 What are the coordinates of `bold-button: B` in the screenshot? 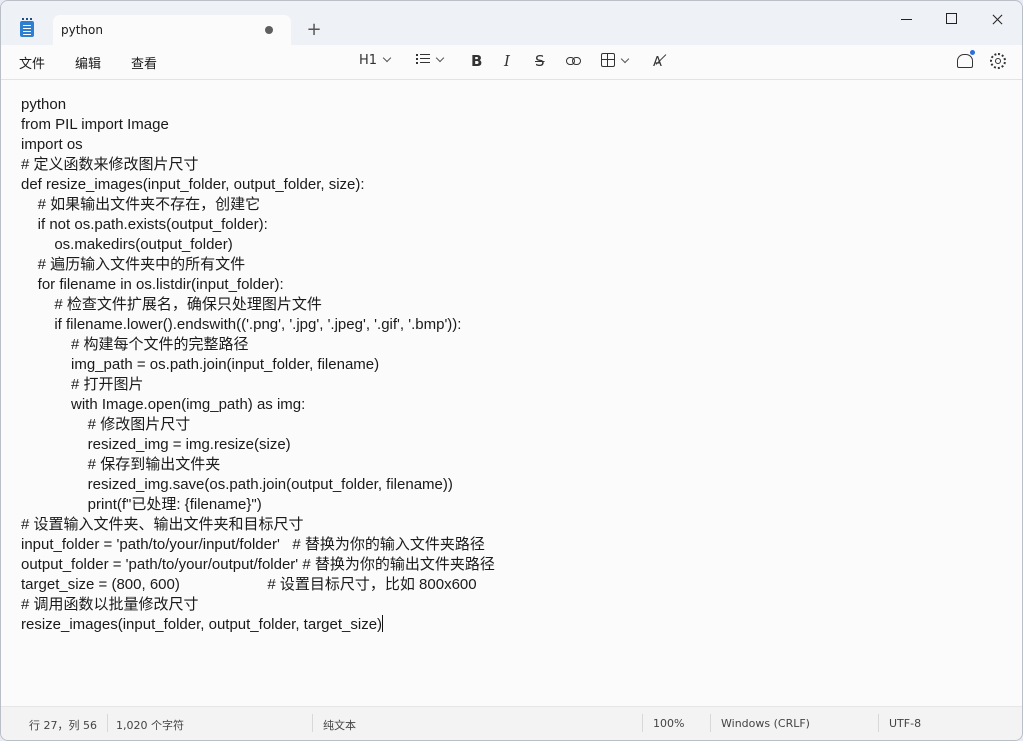 It's located at (476, 61).